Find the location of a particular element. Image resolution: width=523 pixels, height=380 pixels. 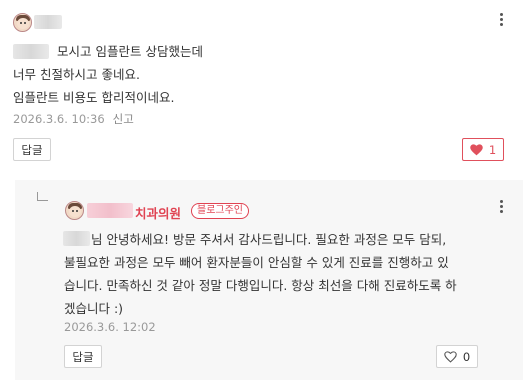

comment-meta: 2026.3.6. 10:36 신고 is located at coordinates (73, 119).